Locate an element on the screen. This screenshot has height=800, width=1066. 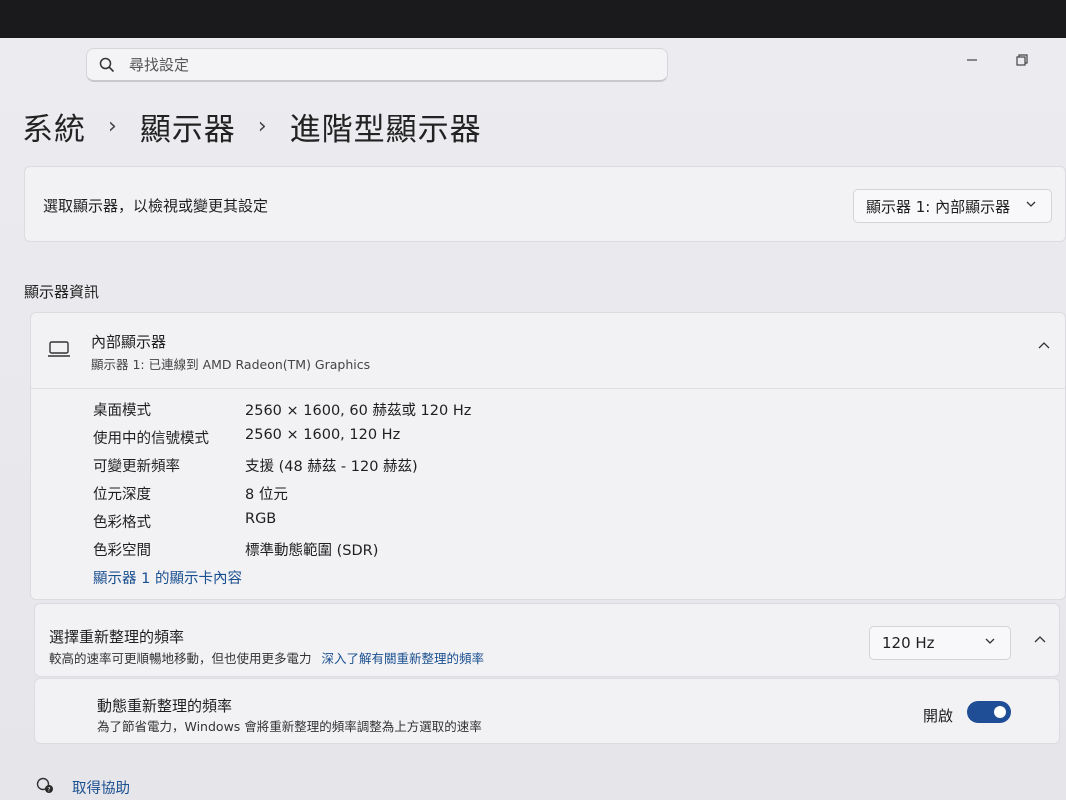
get-help-label: 取得協助 is located at coordinates (101, 788).